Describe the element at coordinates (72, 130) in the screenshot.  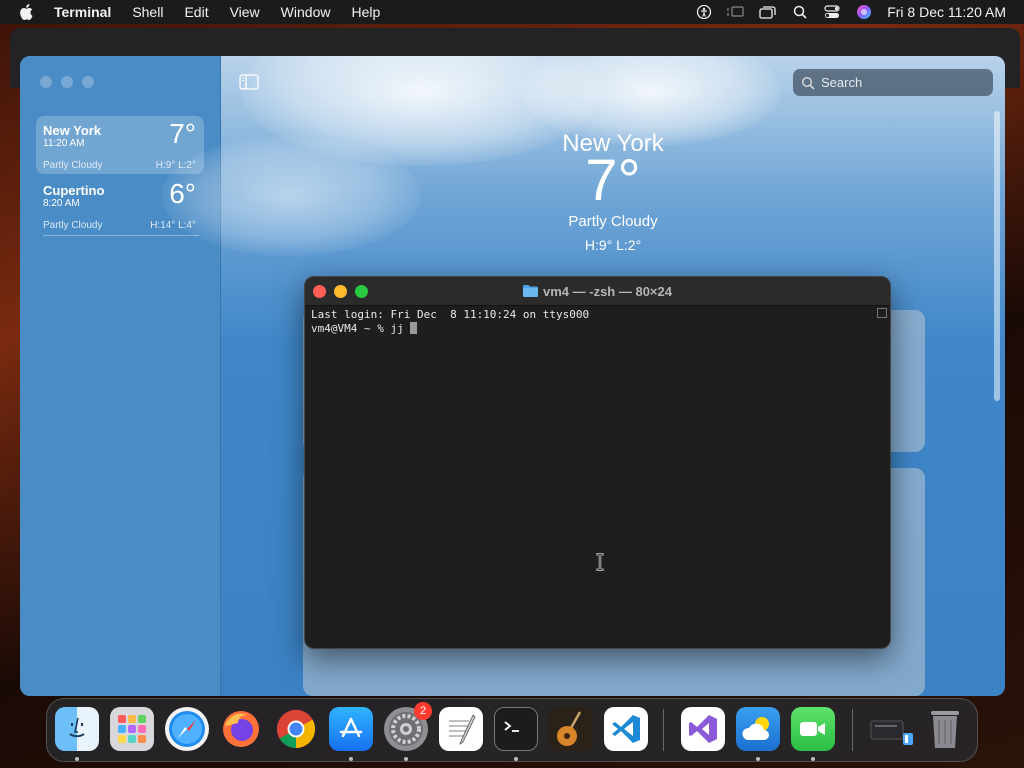
I see `city-name: New York` at that location.